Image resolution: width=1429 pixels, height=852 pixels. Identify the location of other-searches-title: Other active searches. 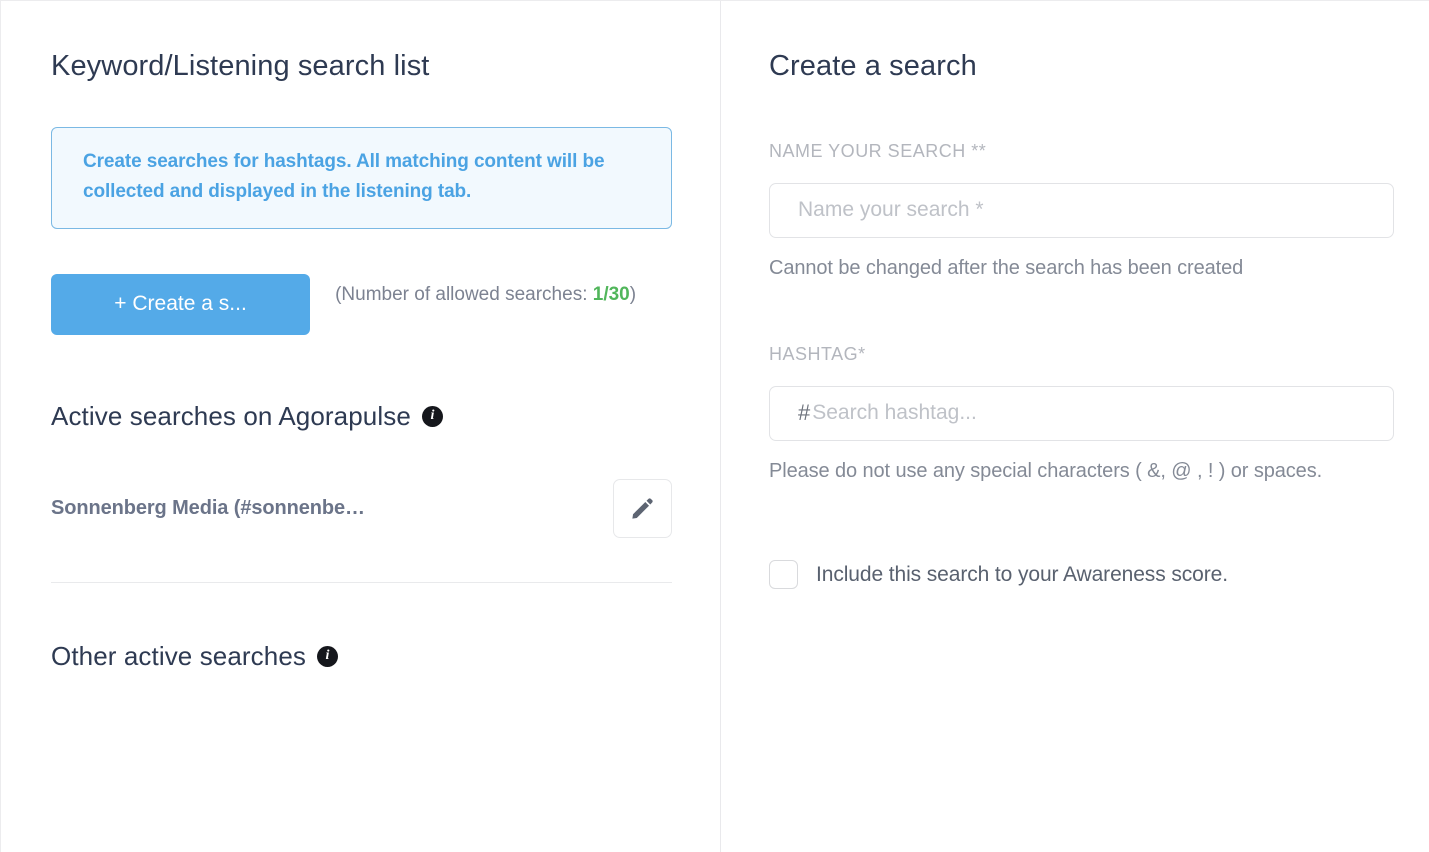
(178, 655).